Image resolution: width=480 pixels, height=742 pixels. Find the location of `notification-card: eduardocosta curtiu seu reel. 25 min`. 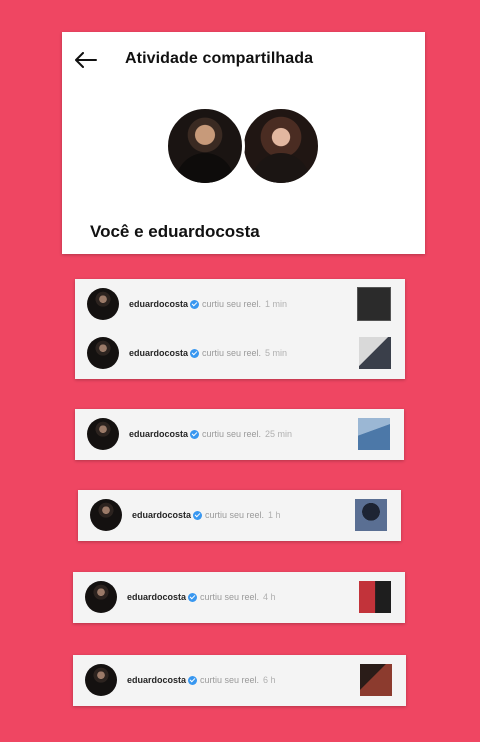

notification-card: eduardocosta curtiu seu reel. 25 min is located at coordinates (239, 434).